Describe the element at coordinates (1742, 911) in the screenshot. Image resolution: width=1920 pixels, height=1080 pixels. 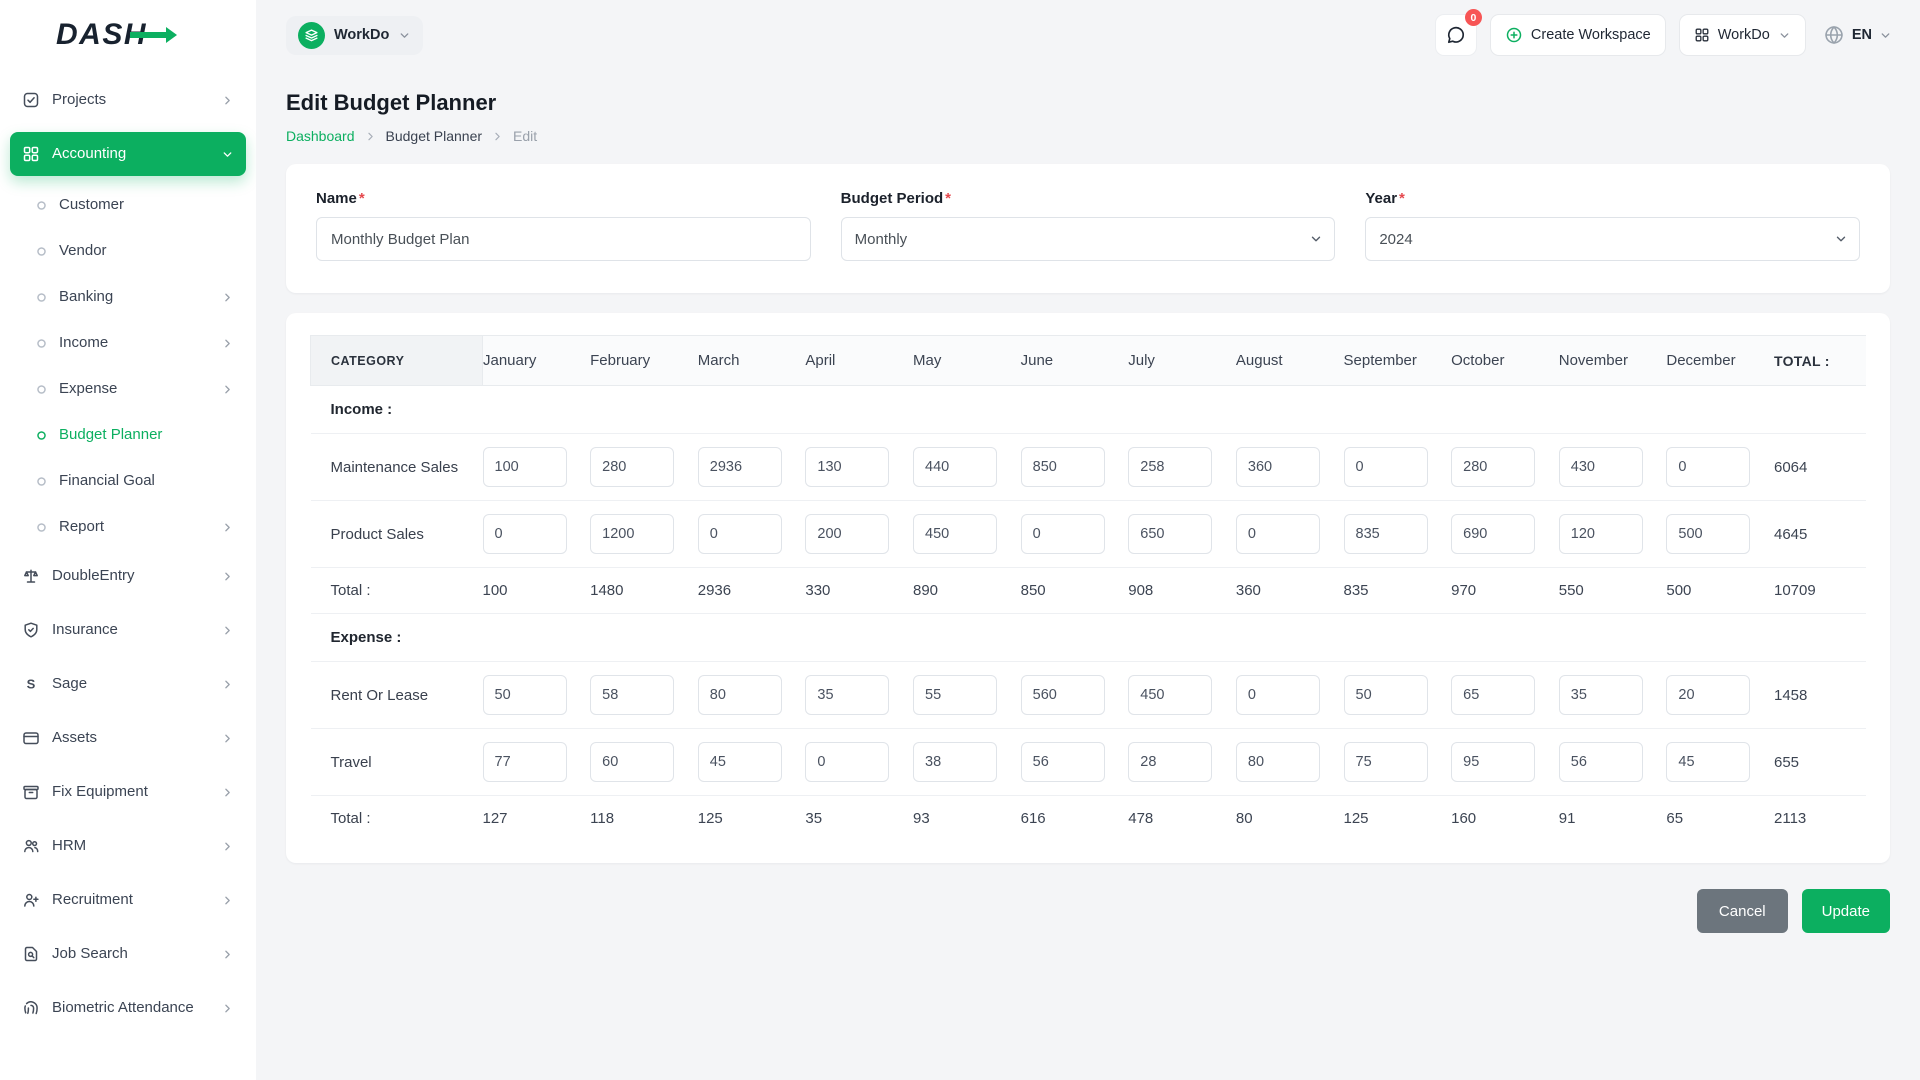
I see `cancel-button: Cancel` at that location.